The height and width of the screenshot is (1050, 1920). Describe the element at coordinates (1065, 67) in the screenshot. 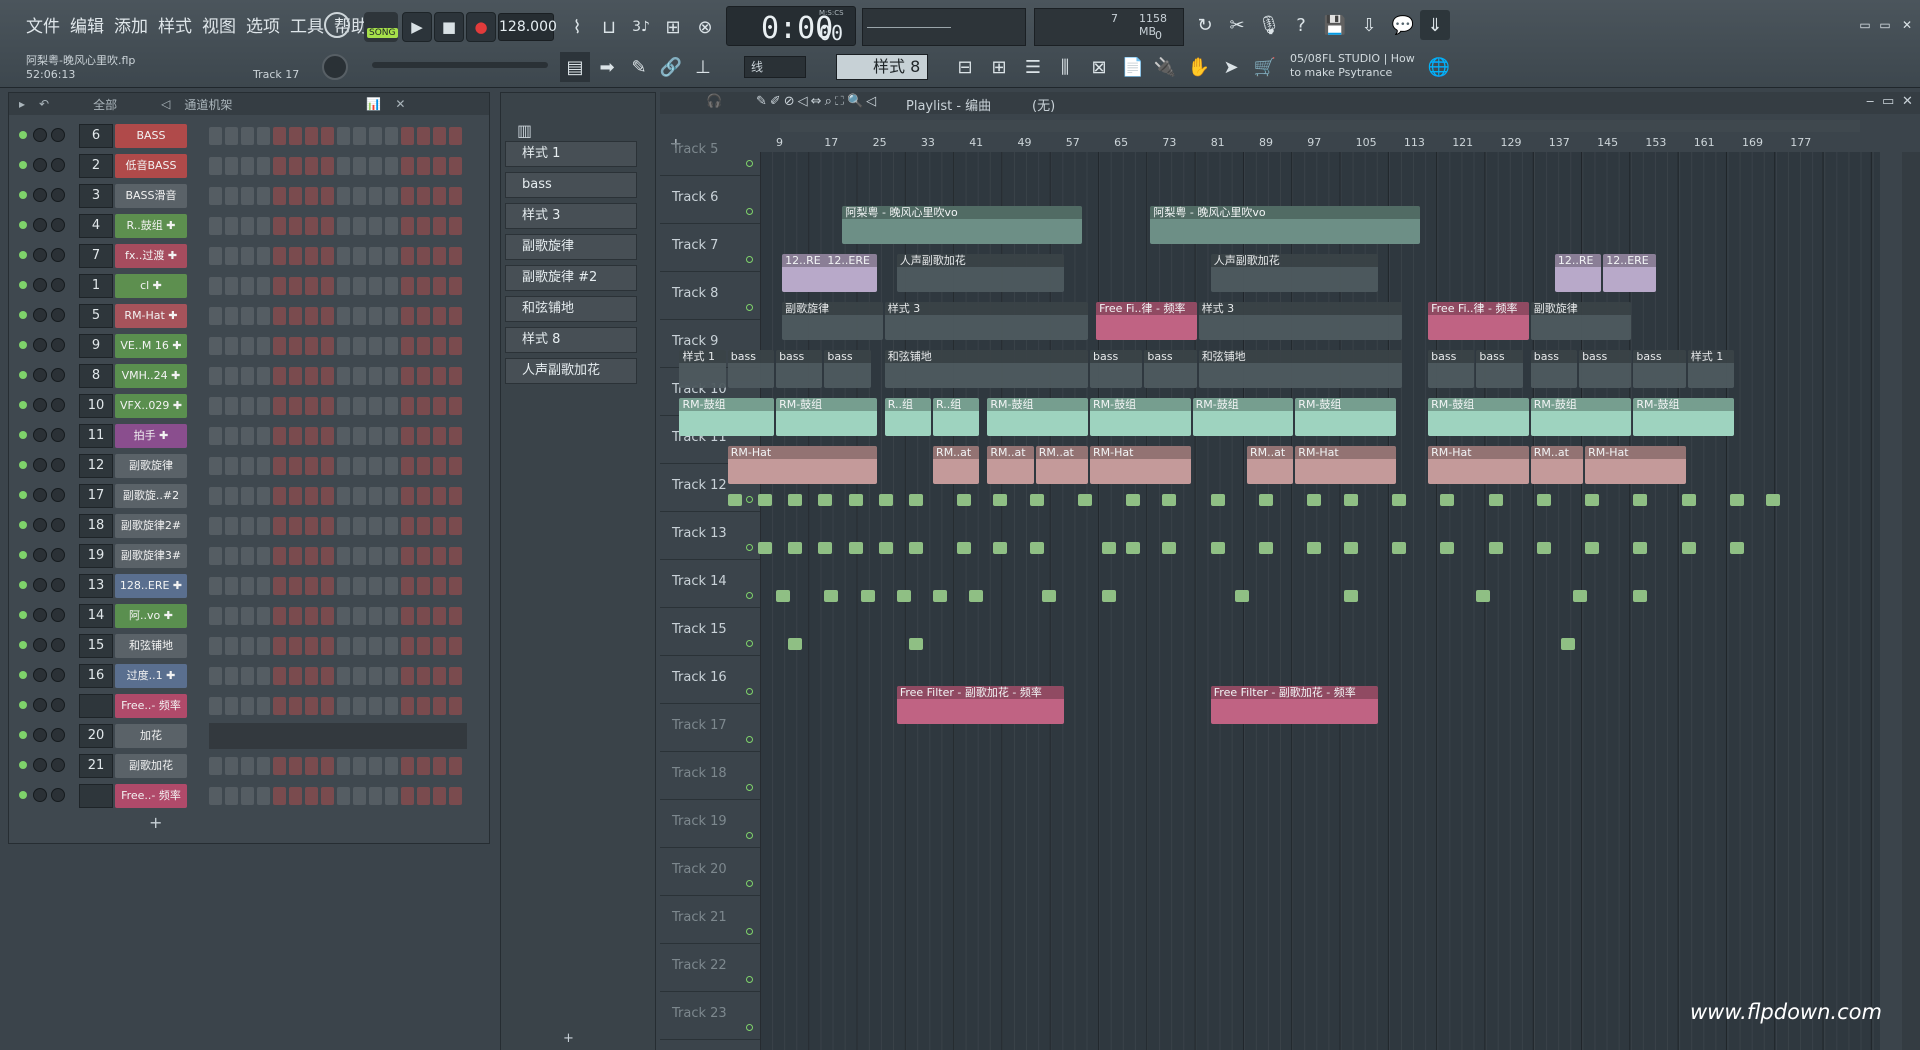

I see `mixer-icon: ⫼` at that location.